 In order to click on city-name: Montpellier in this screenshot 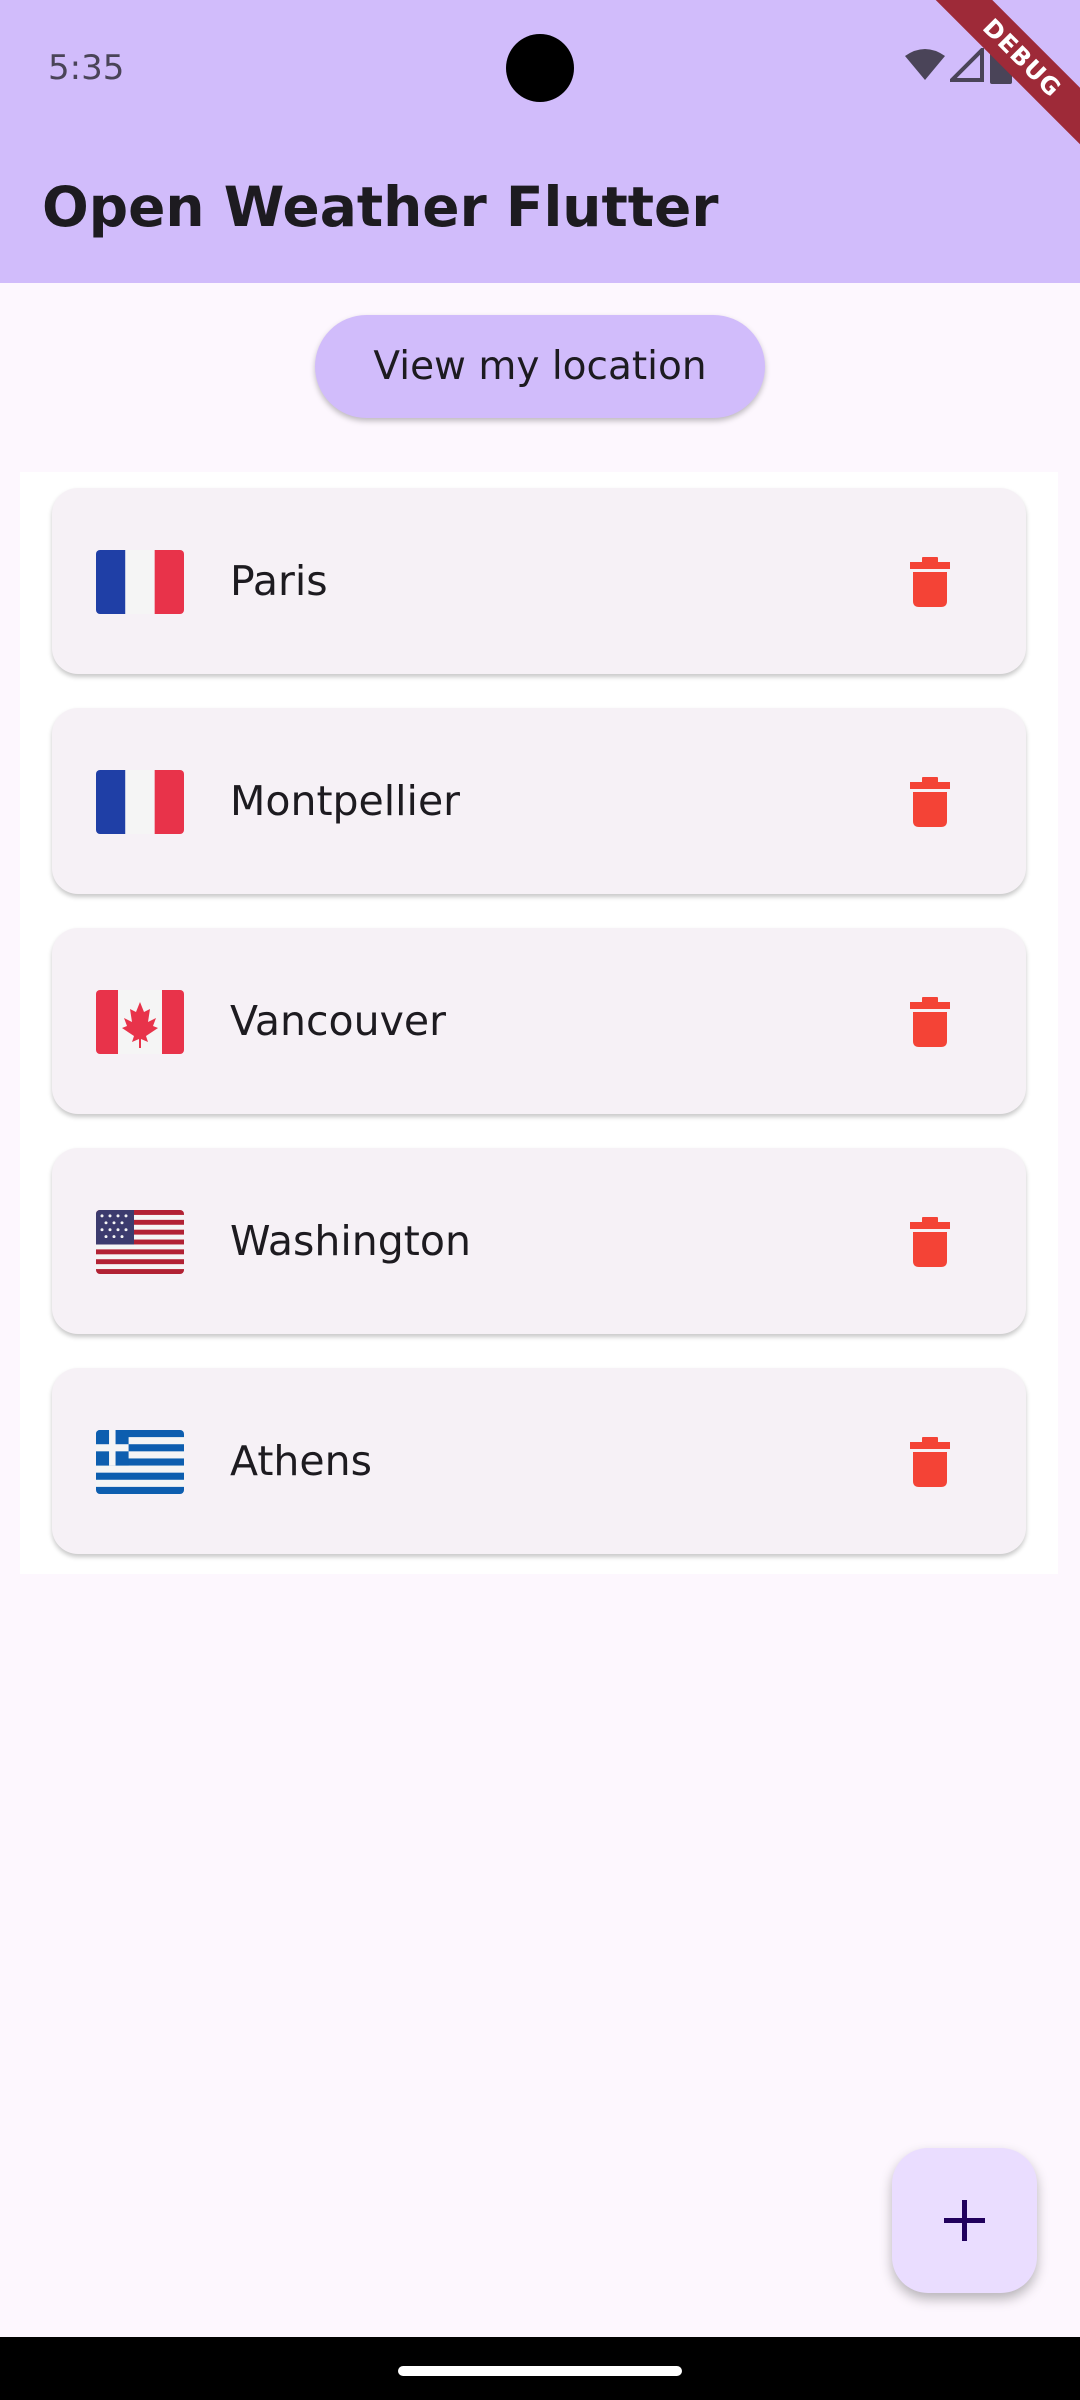, I will do `click(345, 801)`.